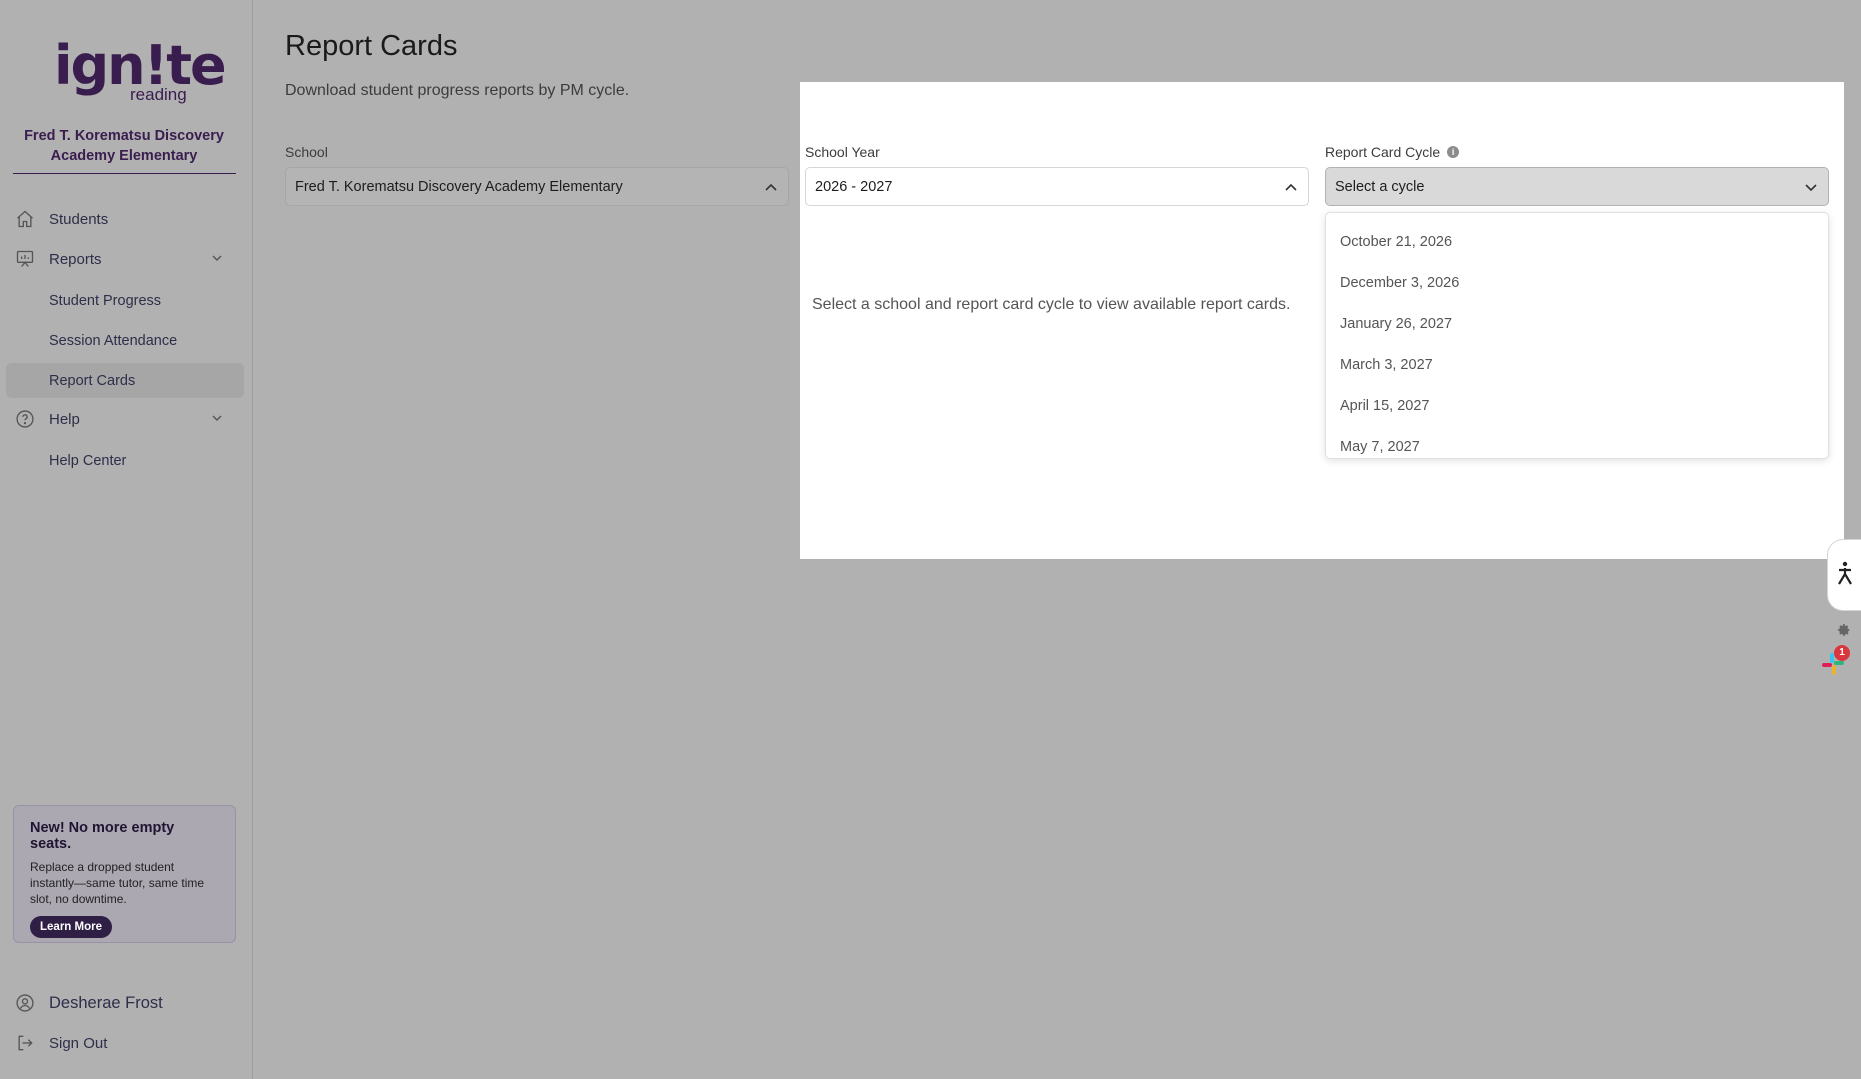 This screenshot has width=1861, height=1079. Describe the element at coordinates (87, 461) in the screenshot. I see `sidebar-item-help-center: Help Center` at that location.